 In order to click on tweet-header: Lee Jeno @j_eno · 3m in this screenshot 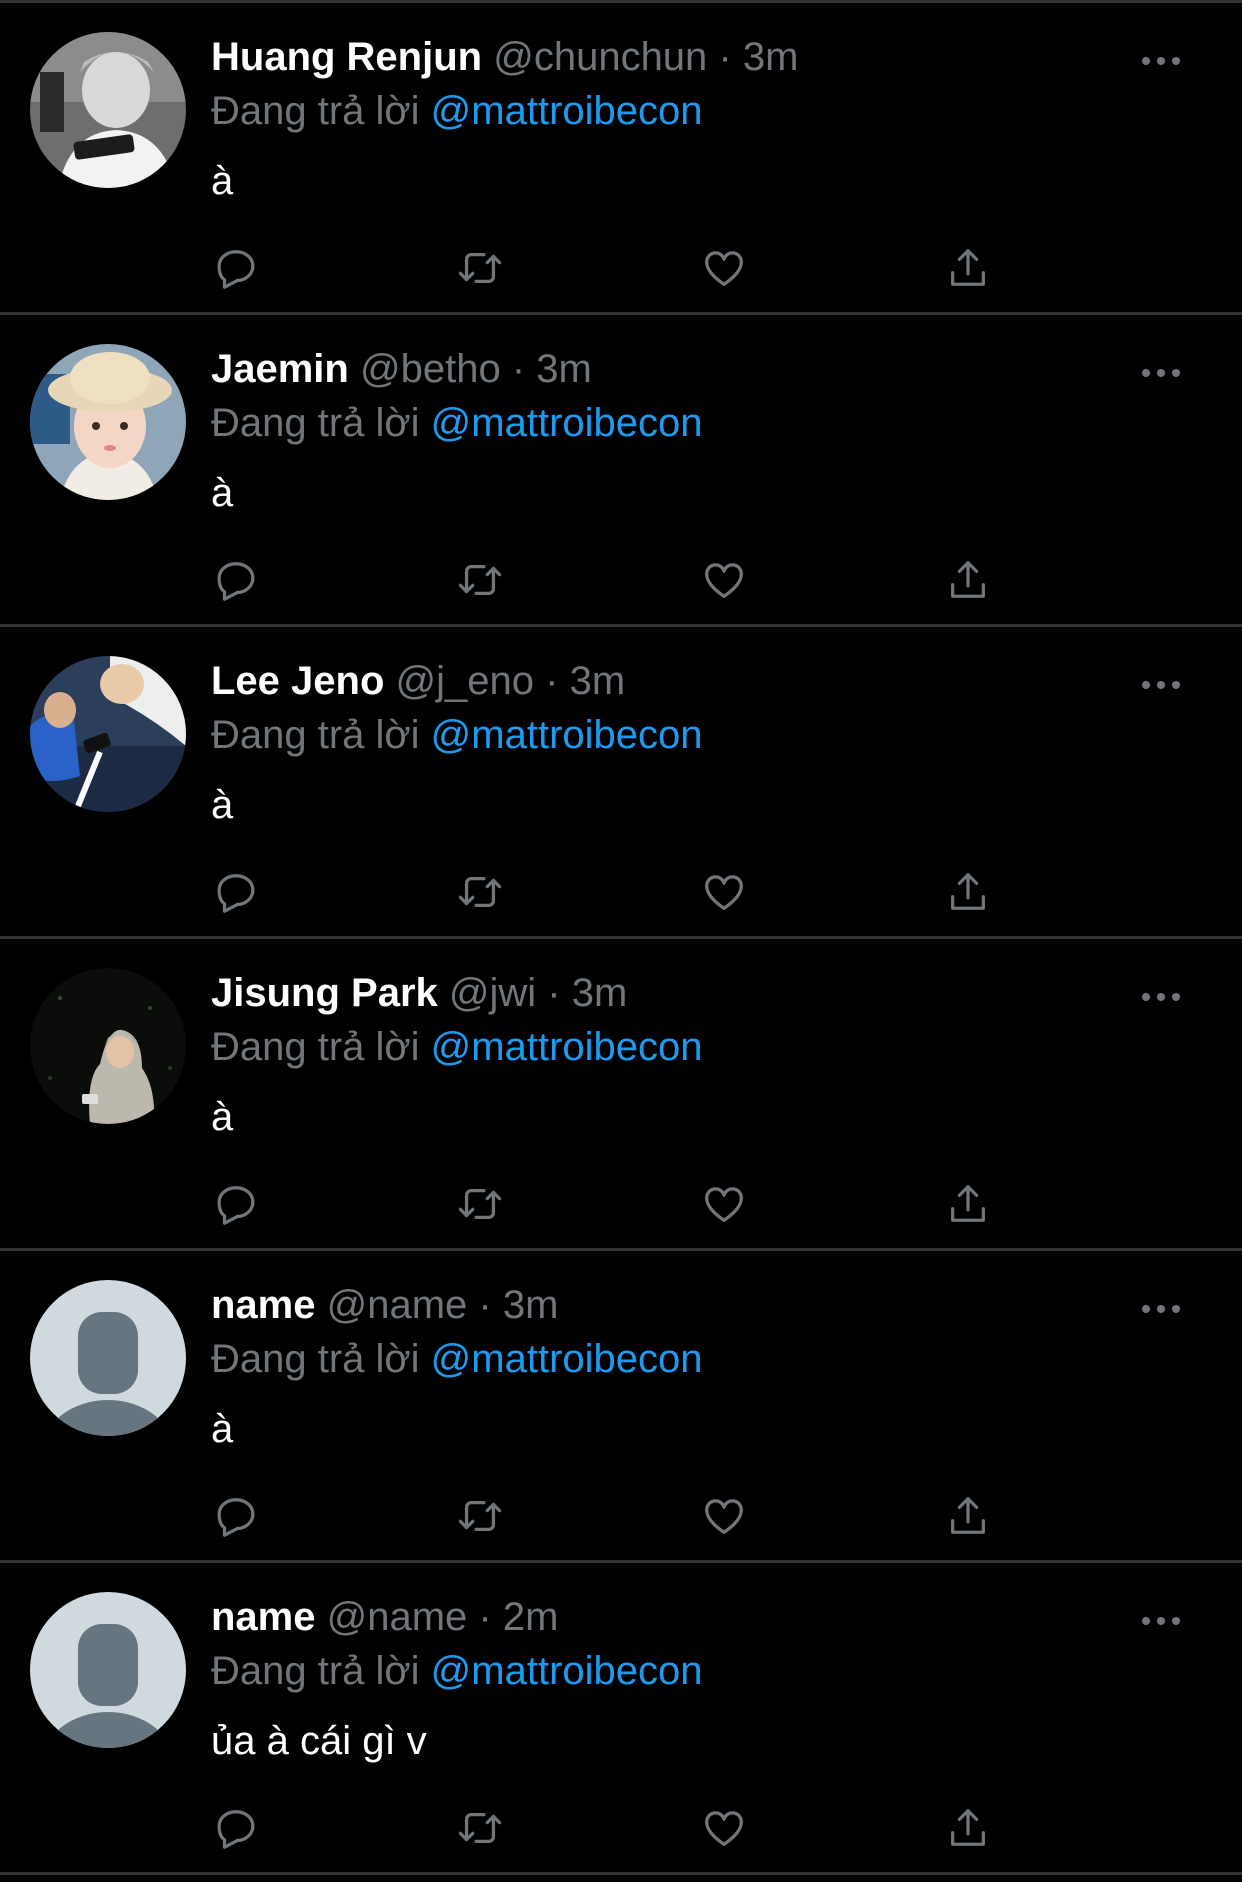, I will do `click(418, 681)`.